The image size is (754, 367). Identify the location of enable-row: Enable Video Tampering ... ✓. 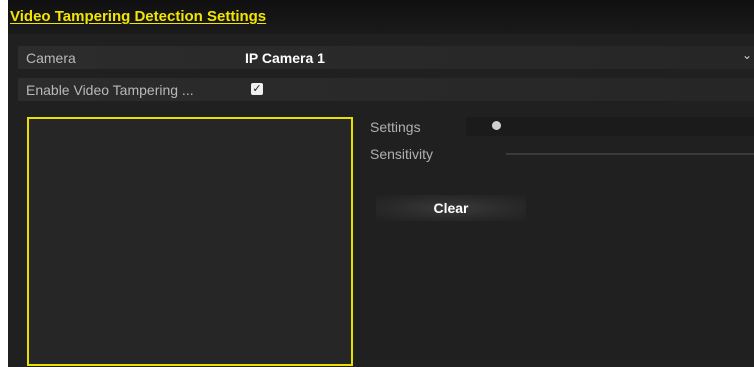
(386, 89).